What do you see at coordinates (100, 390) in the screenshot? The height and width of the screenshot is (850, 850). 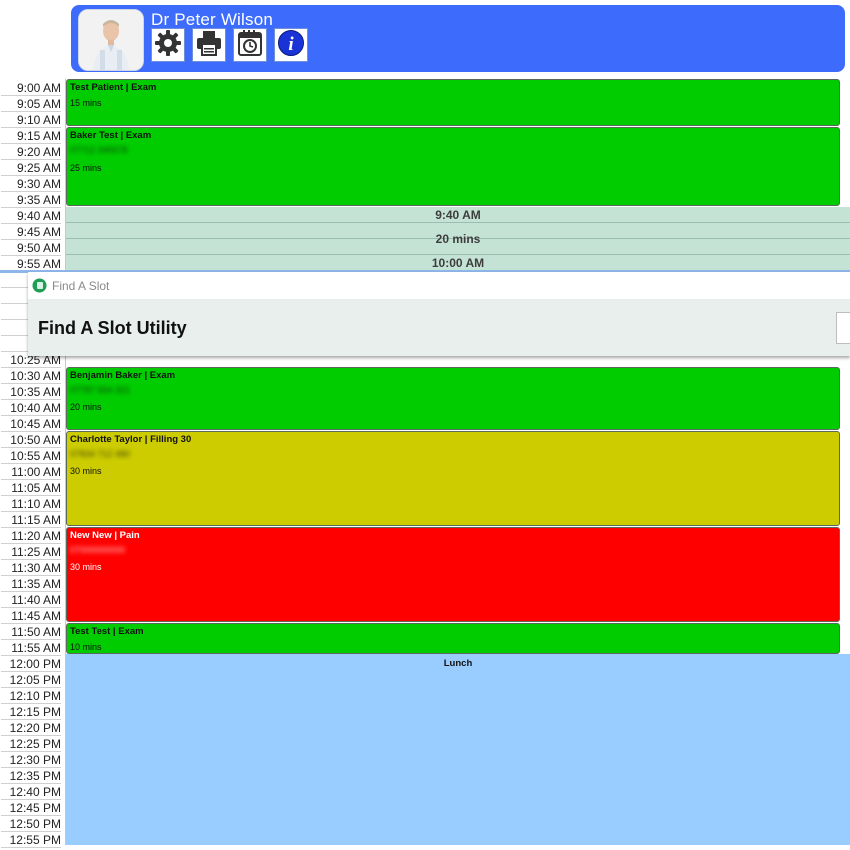 I see `appointment-phone: 07787 654 321` at bounding box center [100, 390].